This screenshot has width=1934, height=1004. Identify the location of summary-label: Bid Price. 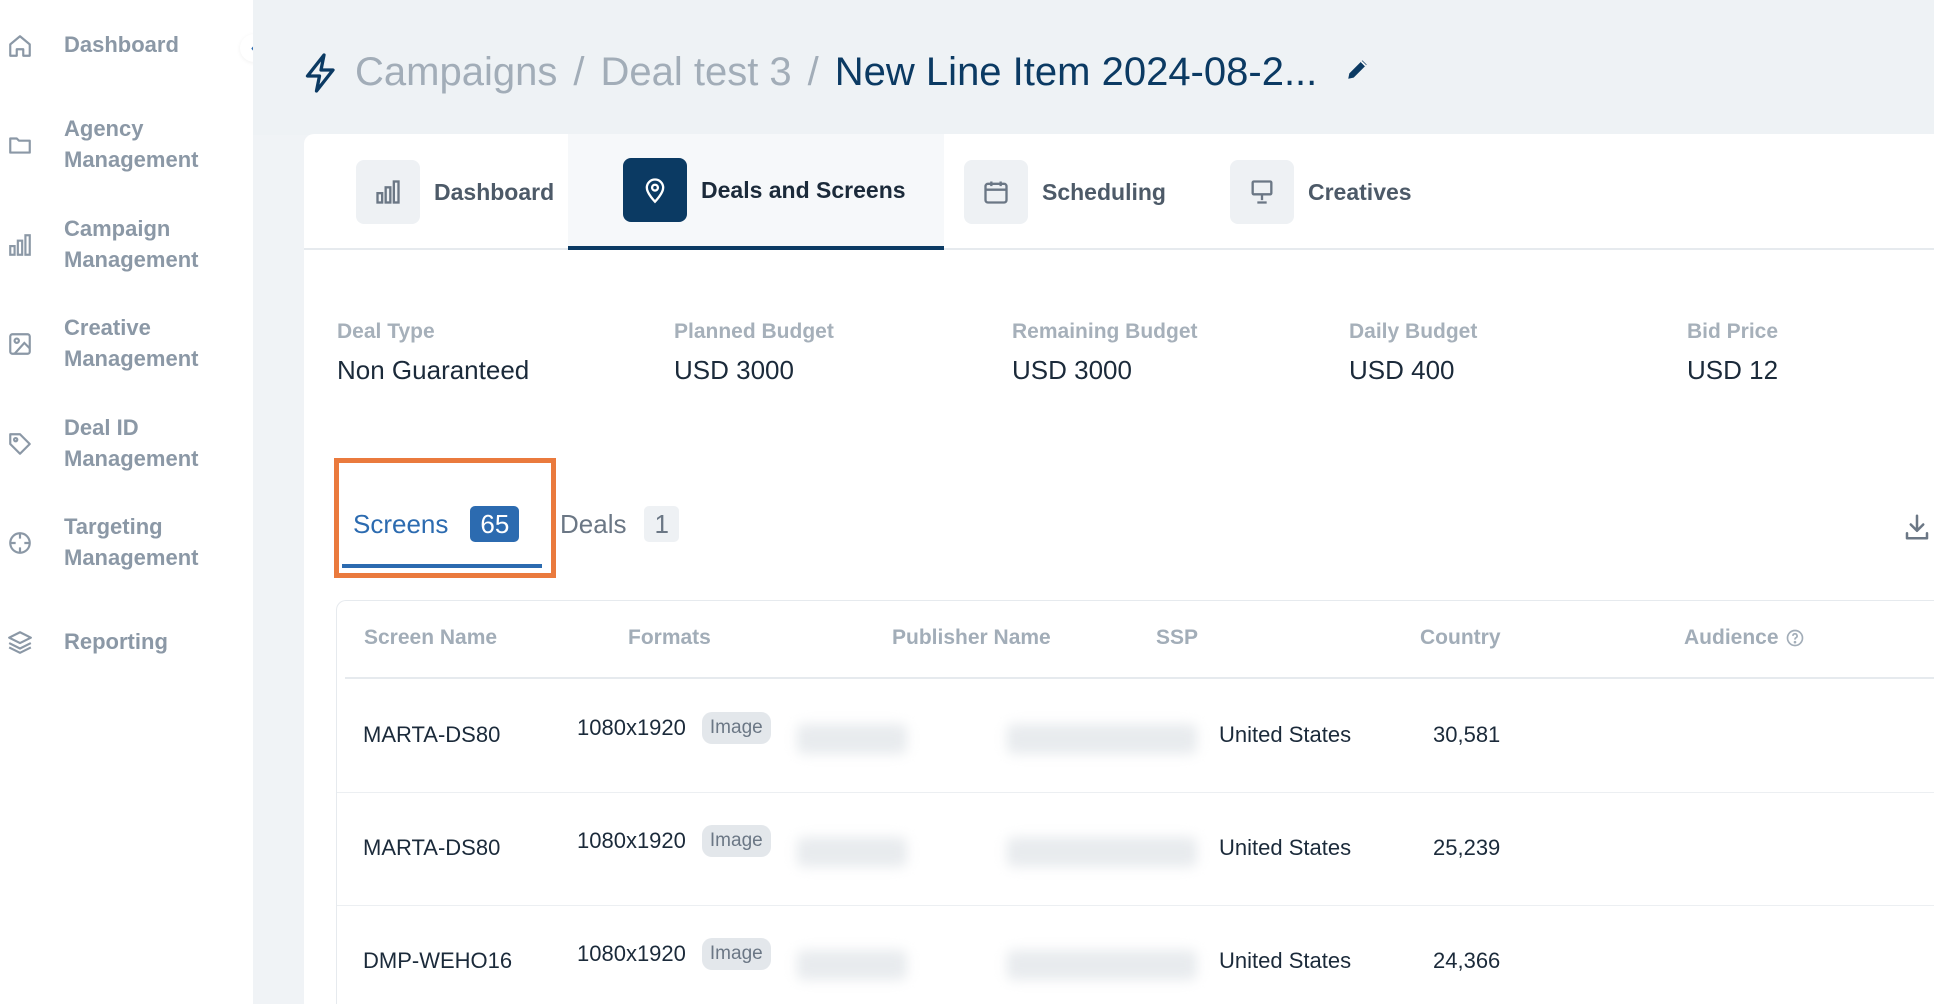
(1733, 331).